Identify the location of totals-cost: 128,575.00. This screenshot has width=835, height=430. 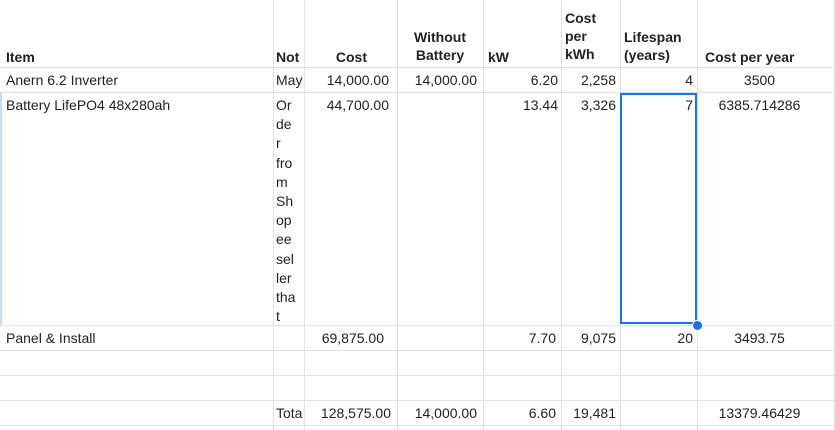
(347, 413).